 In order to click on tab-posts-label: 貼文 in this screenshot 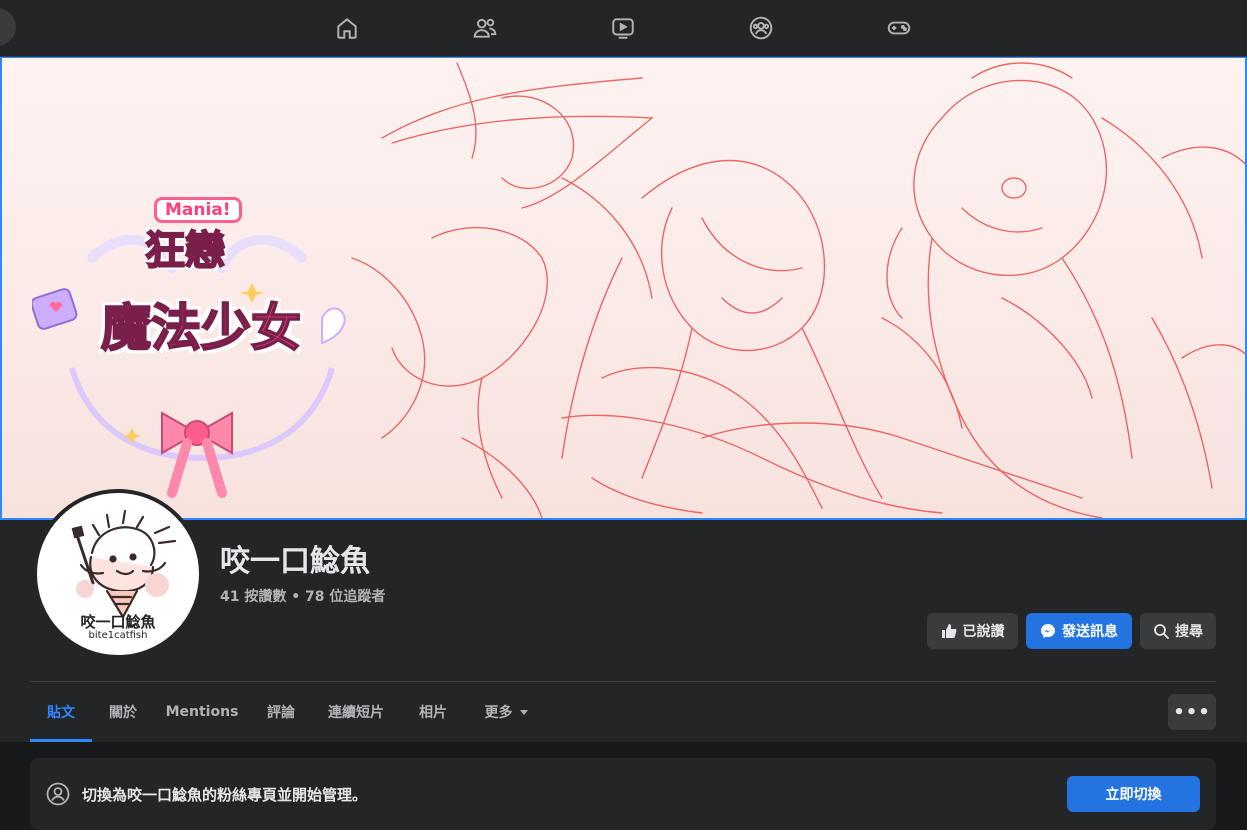, I will do `click(61, 713)`.